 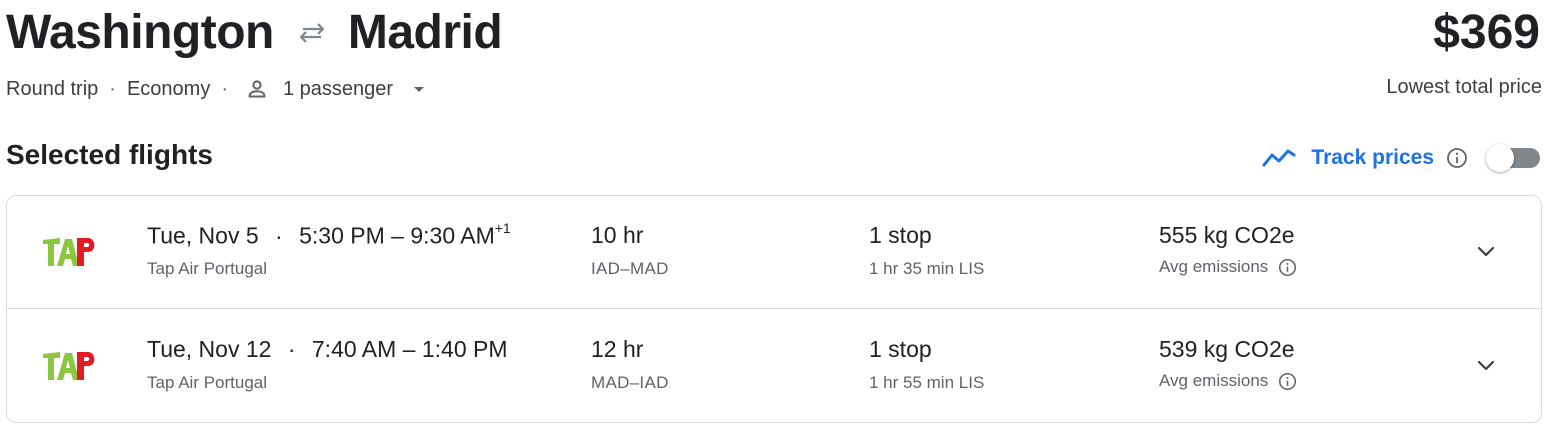 What do you see at coordinates (109, 154) in the screenshot?
I see `section-title: Selected flights` at bounding box center [109, 154].